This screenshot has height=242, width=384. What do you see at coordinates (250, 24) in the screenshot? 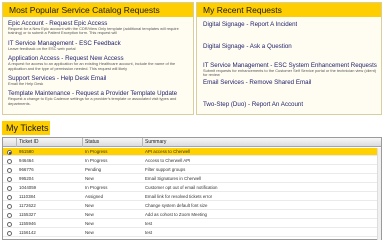
I see `recent-item-digital-signage-incident: Digital Signage - Report A Incident` at bounding box center [250, 24].